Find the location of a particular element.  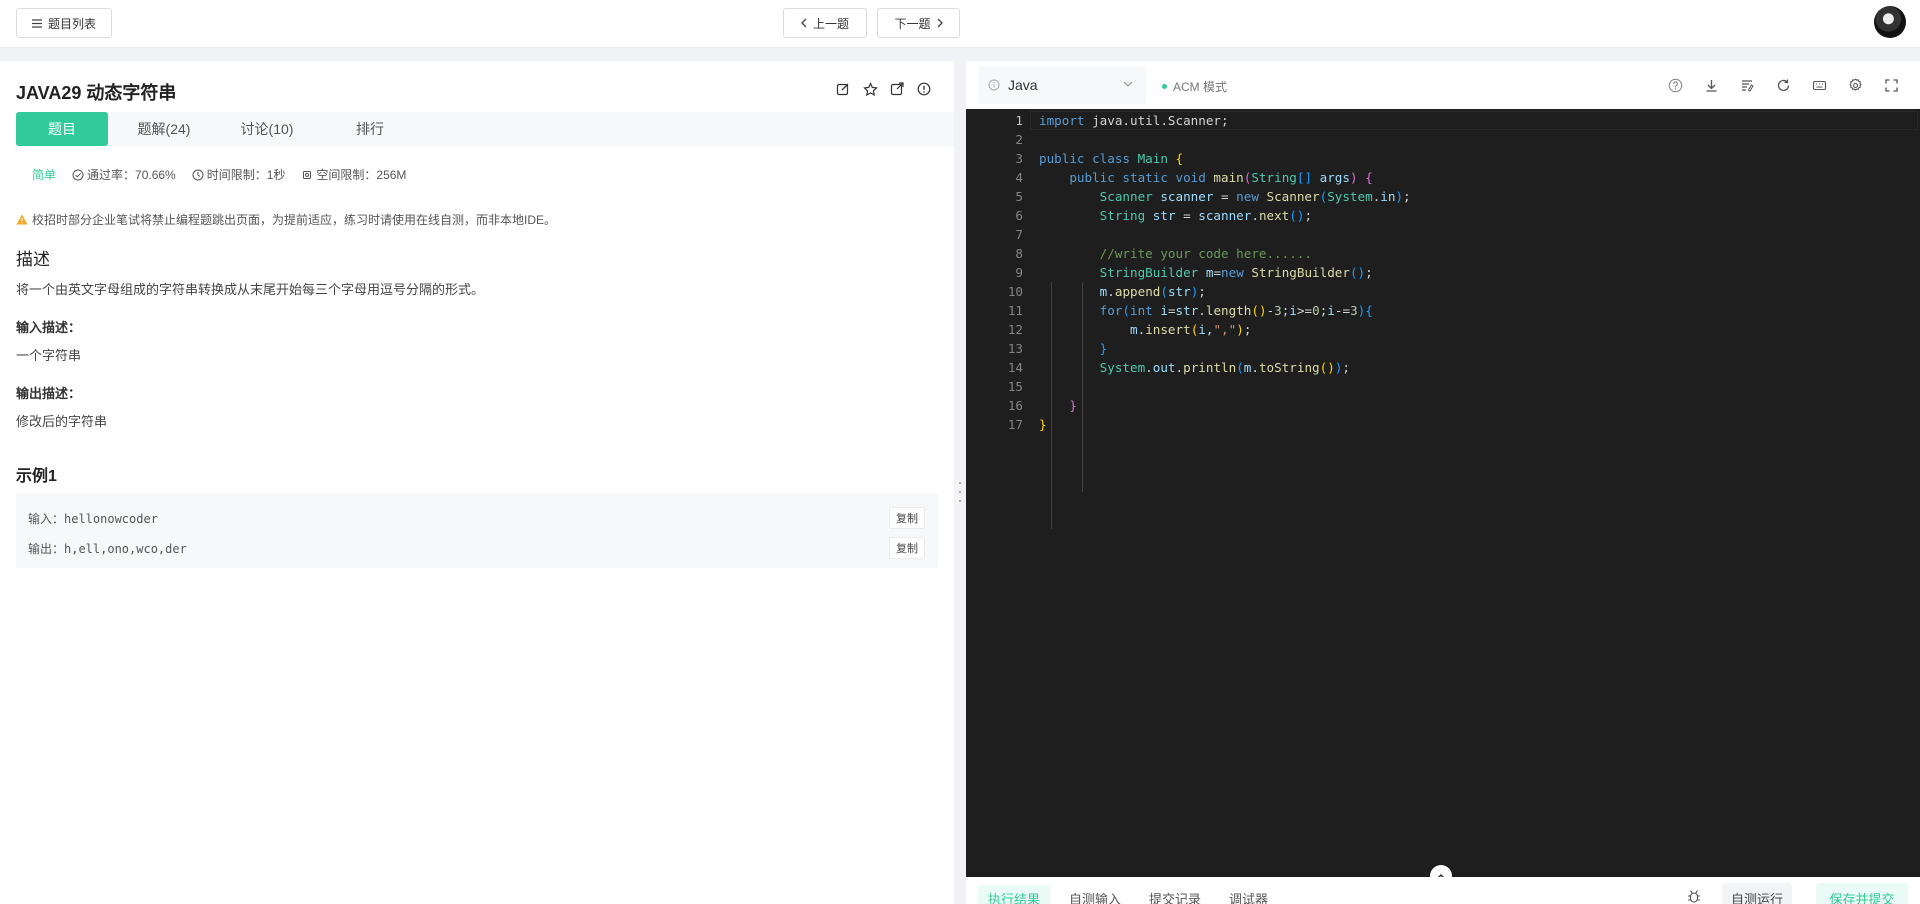

line-number: 7 is located at coordinates (1019, 234).